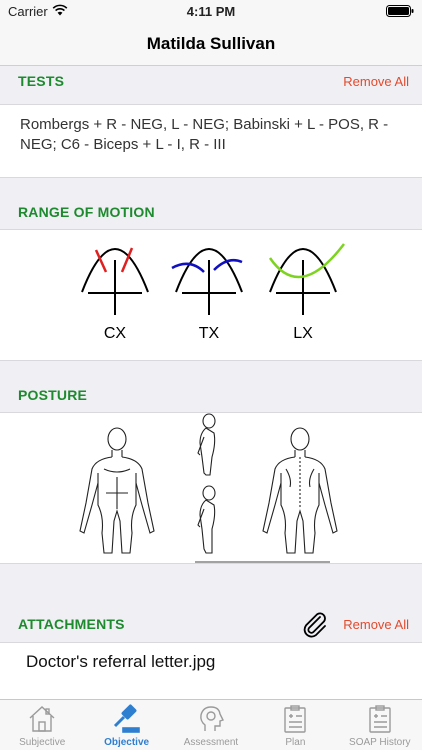  Describe the element at coordinates (207, 295) in the screenshot. I see `rom-tx-diagram: TX` at that location.